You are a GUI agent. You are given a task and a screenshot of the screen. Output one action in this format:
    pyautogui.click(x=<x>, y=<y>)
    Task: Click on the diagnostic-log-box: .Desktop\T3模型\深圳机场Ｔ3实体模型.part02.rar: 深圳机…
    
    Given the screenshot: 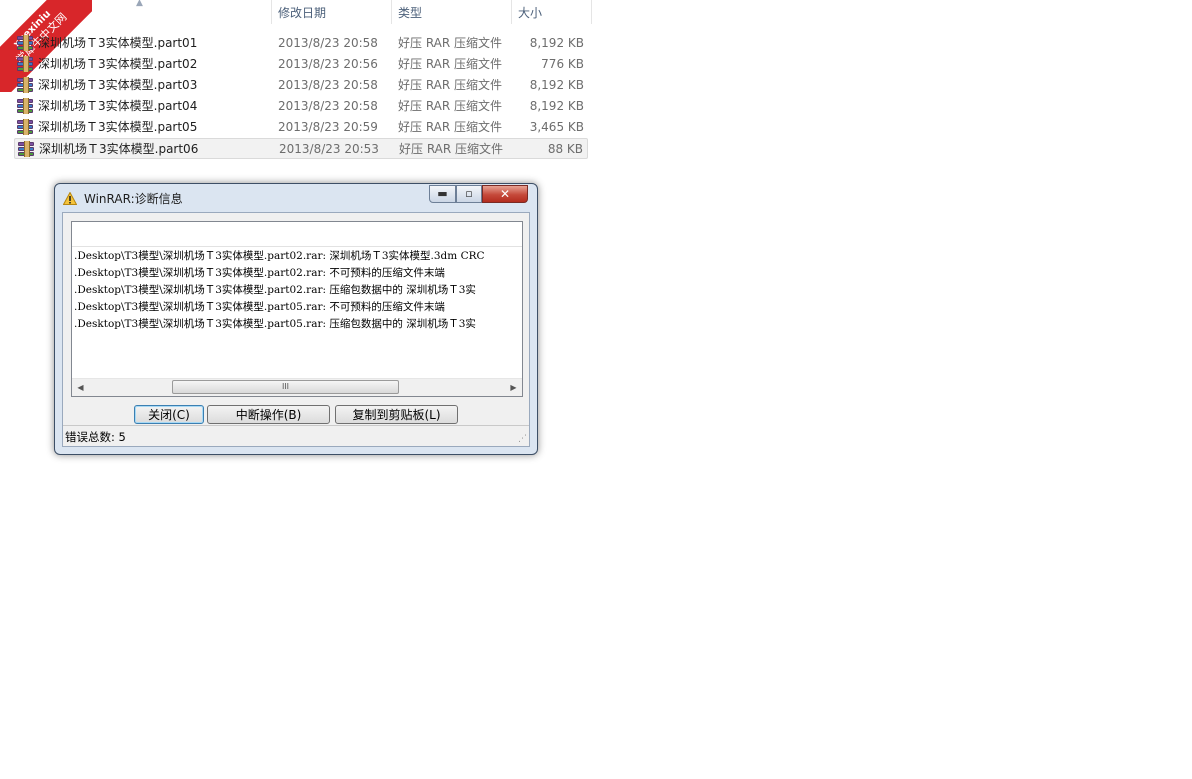 What is the action you would take?
    pyautogui.click(x=297, y=309)
    